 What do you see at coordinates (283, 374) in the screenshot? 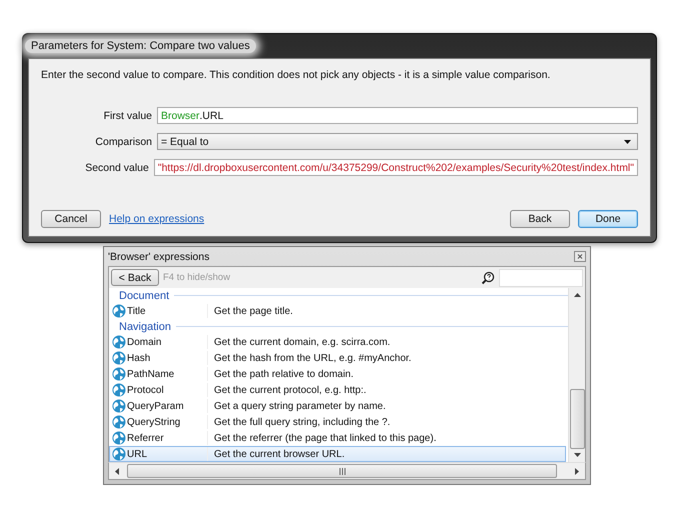
I see `expression-description: Get the path relative to domain.` at bounding box center [283, 374].